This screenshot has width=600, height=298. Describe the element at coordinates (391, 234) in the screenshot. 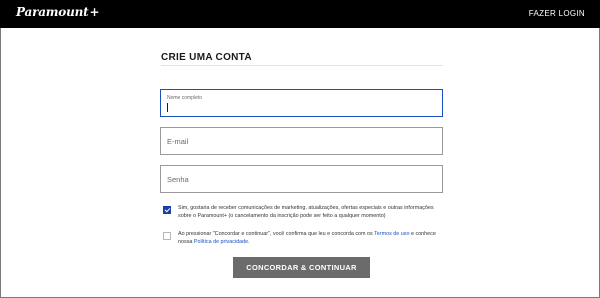

I see `terms-of-use-link: Termos de uso` at that location.